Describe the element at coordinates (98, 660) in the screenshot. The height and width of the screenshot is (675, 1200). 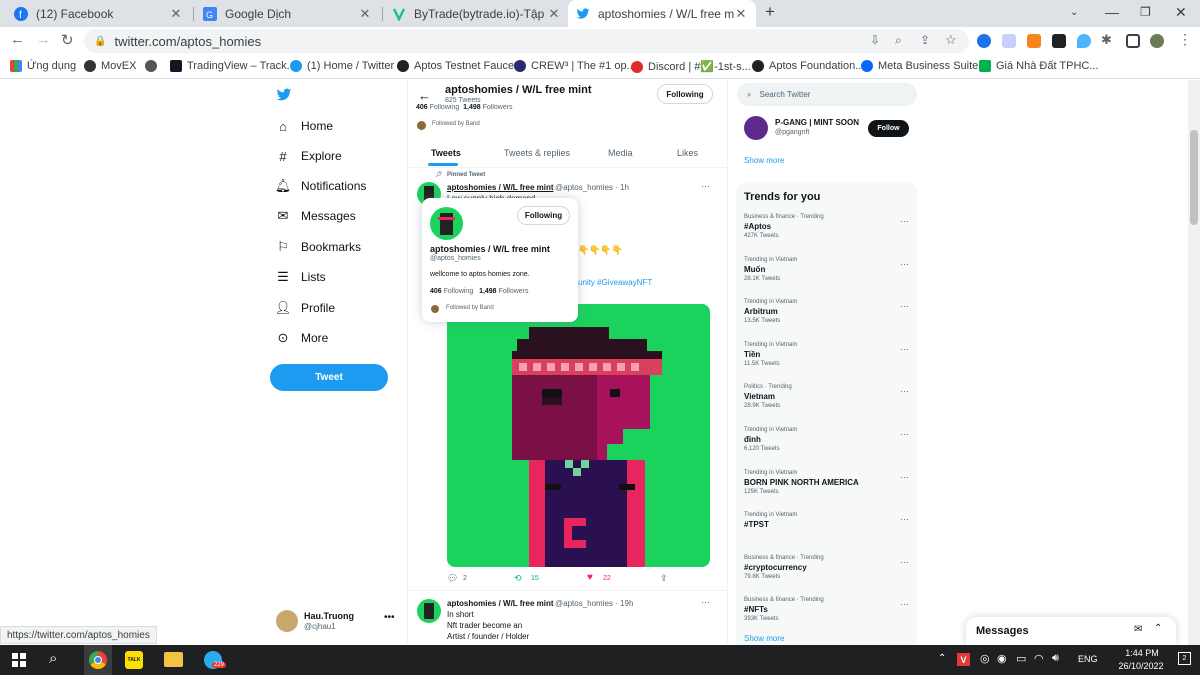
I see `chrome-taskbar-button` at that location.